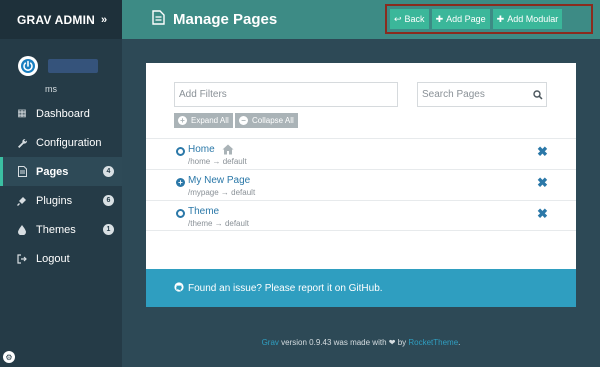  Describe the element at coordinates (228, 151) in the screenshot. I see `home-icon` at that location.